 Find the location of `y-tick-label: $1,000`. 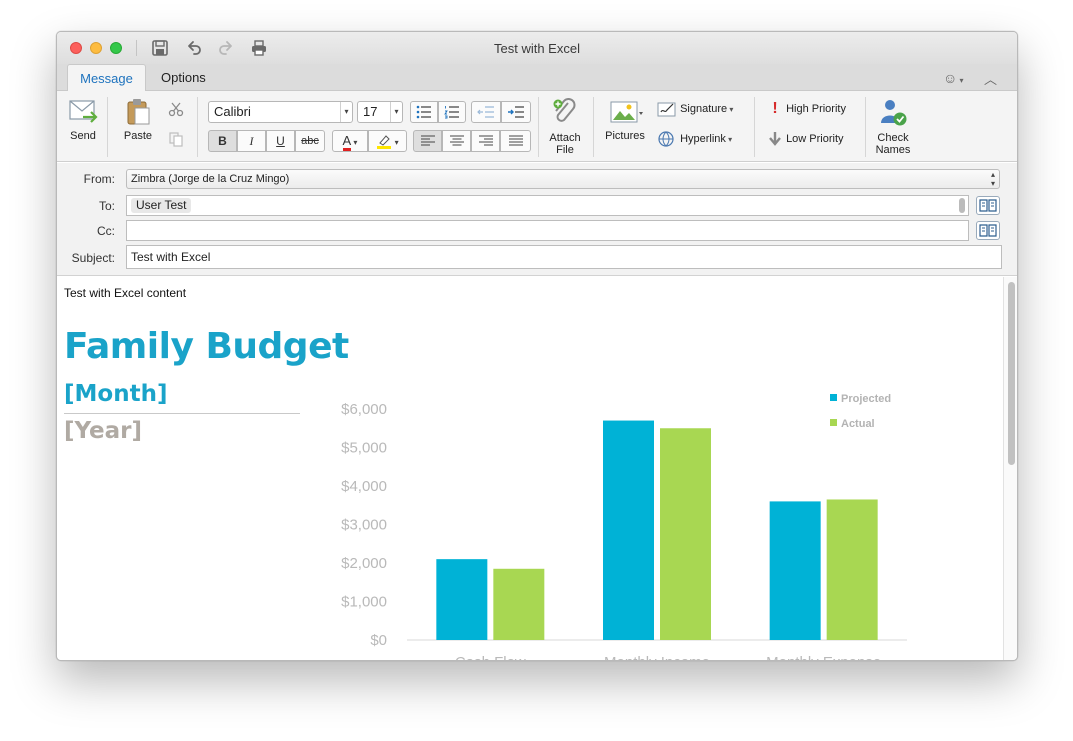

y-tick-label: $1,000 is located at coordinates (364, 602).